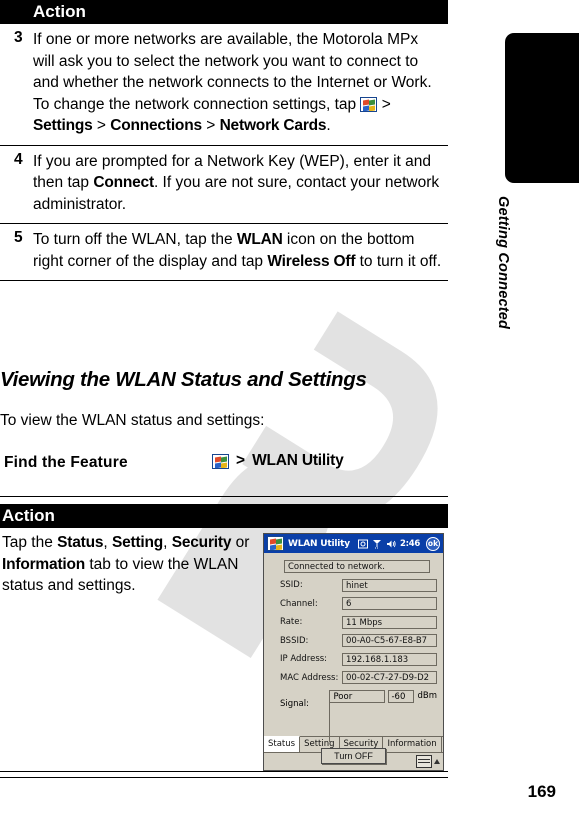 This screenshot has height=816, width=579. Describe the element at coordinates (66, 462) in the screenshot. I see `find-the-feature-label: Find the Feature` at that location.